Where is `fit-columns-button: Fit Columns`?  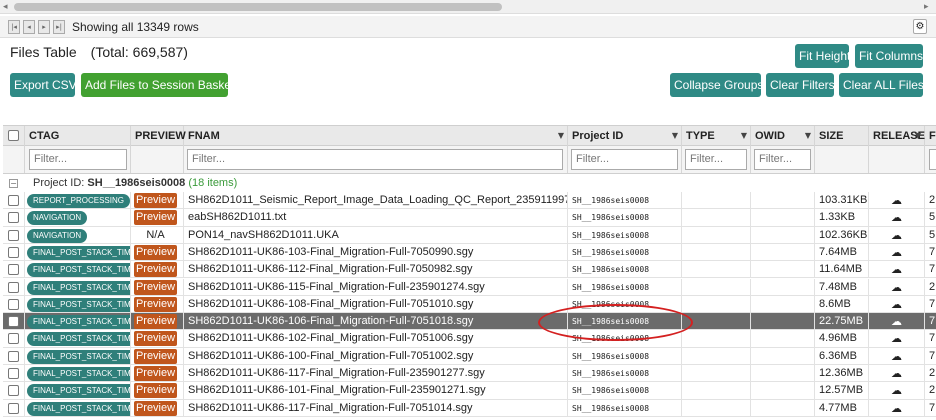
fit-columns-button: Fit Columns is located at coordinates (889, 56).